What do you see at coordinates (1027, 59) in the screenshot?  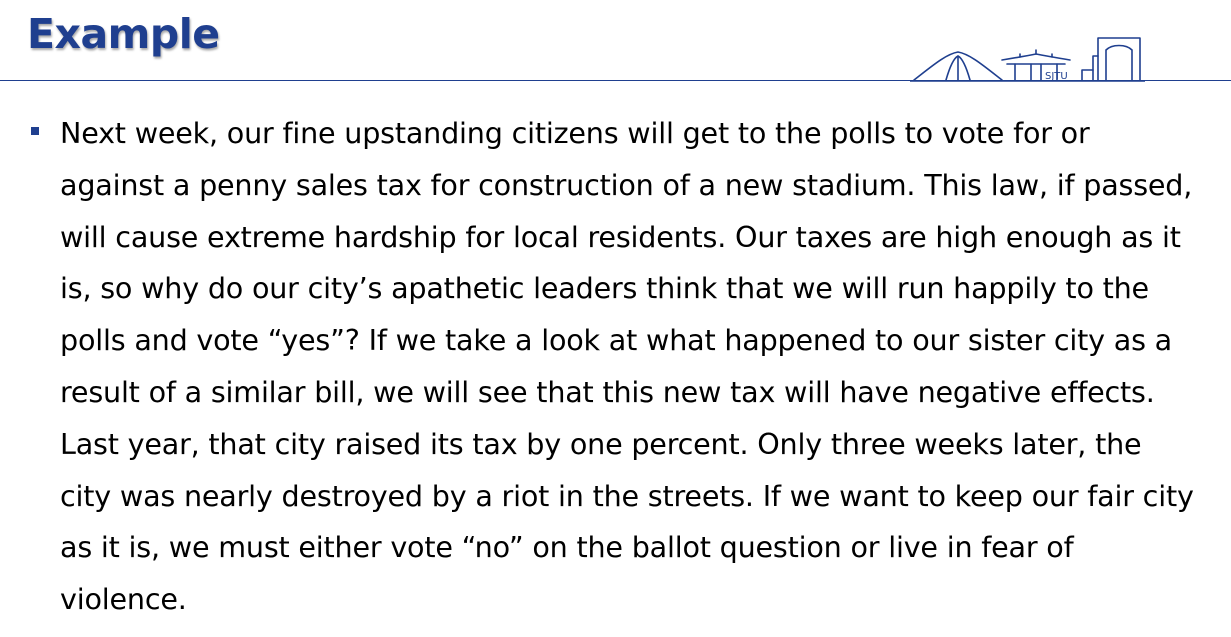 I see `sjtu-campus-logo-icon: SJTU` at bounding box center [1027, 59].